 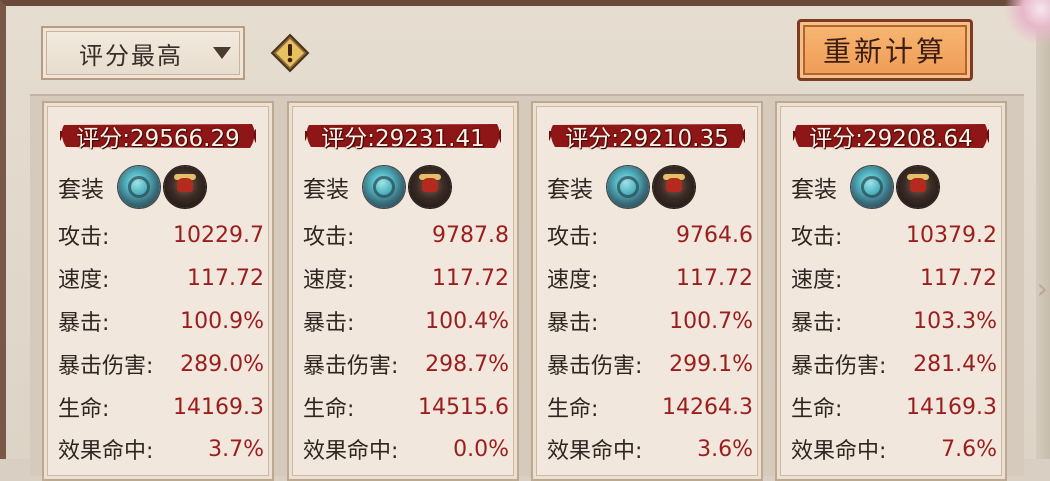 I want to click on stat-row-crit: 暴击: 103.3%, so click(x=894, y=321).